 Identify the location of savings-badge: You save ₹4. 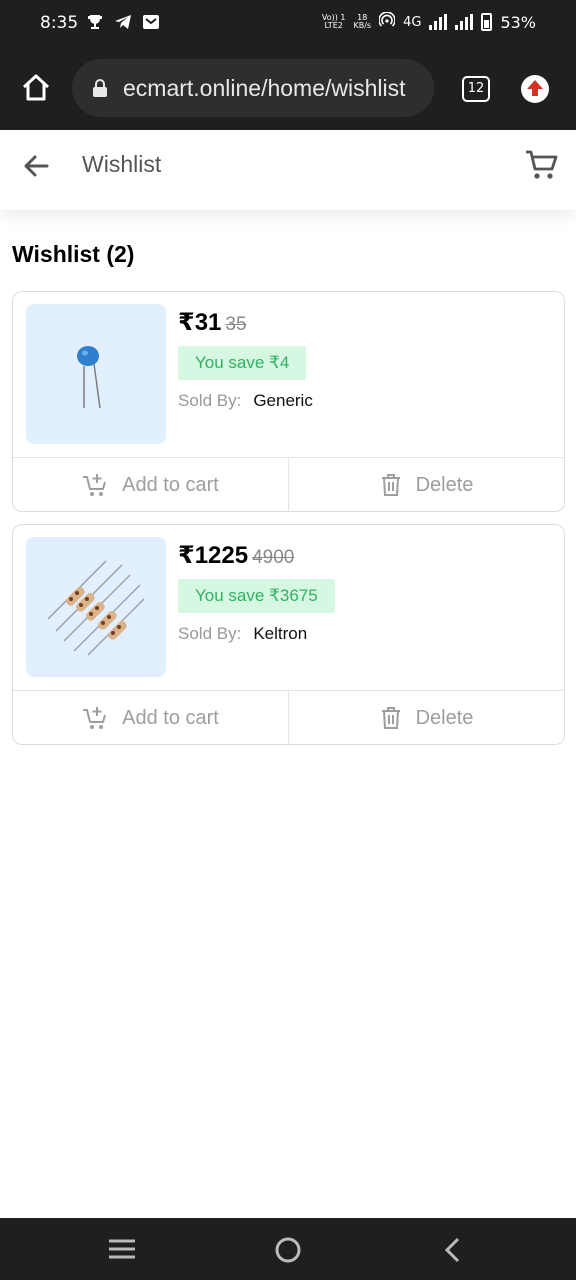
(242, 363).